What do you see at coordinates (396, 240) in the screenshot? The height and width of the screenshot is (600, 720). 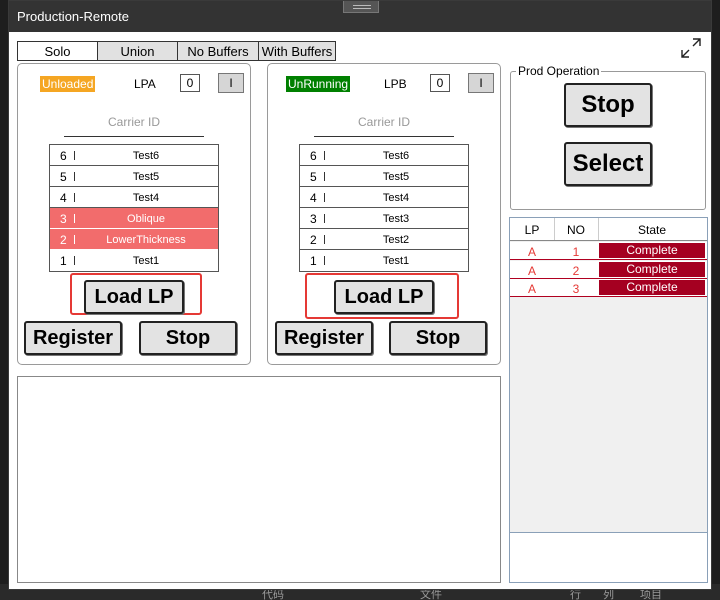 I see `slot-name: Test2` at bounding box center [396, 240].